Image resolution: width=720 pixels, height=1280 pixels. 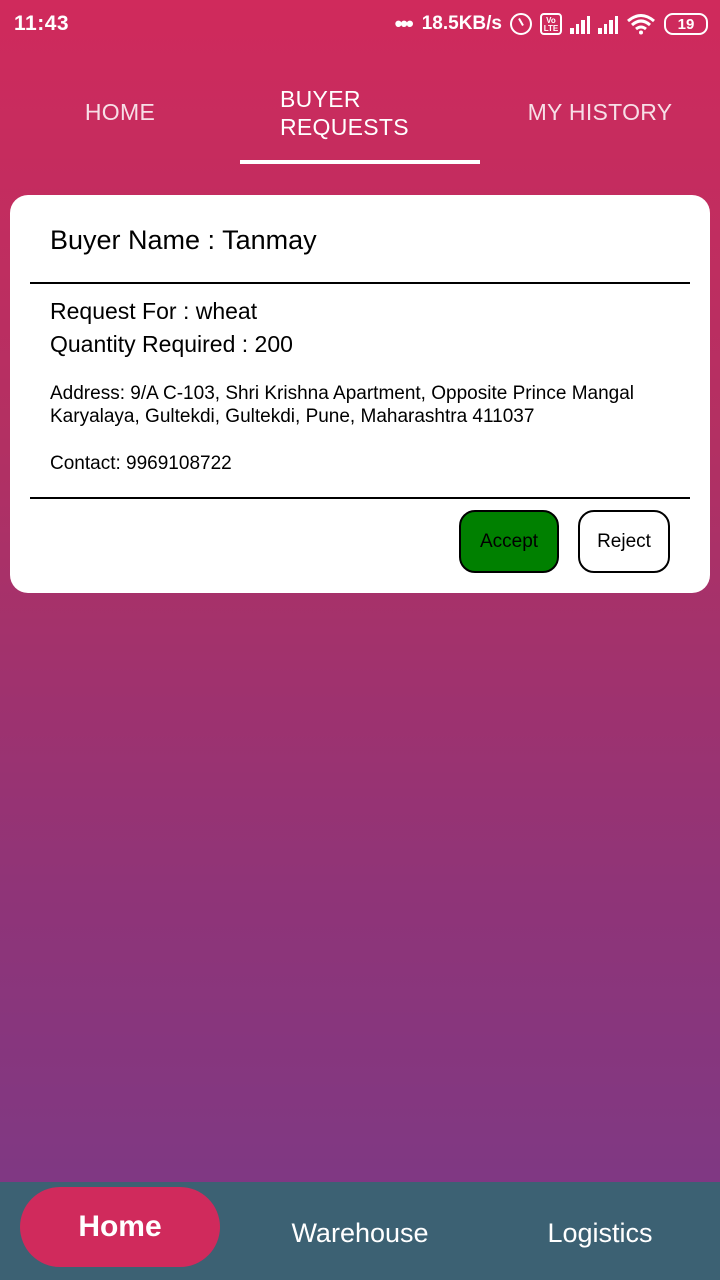 I want to click on tab-my-history-label: MY HISTORY, so click(x=600, y=112).